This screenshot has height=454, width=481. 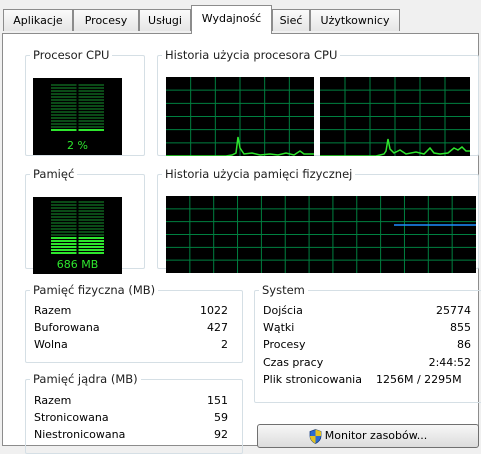 What do you see at coordinates (106, 20) in the screenshot?
I see `tab-processes: Procesy` at bounding box center [106, 20].